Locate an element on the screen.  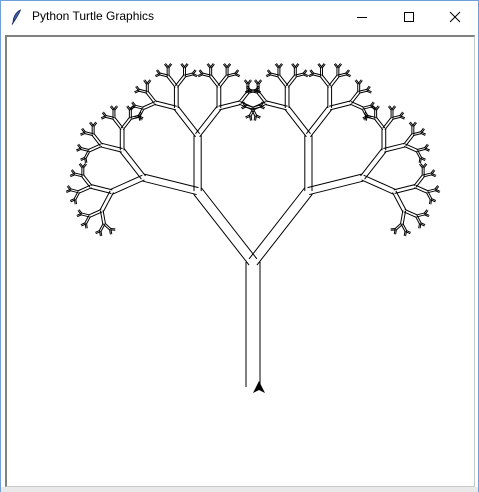
window-title: Python Turtle Graphics is located at coordinates (93, 16).